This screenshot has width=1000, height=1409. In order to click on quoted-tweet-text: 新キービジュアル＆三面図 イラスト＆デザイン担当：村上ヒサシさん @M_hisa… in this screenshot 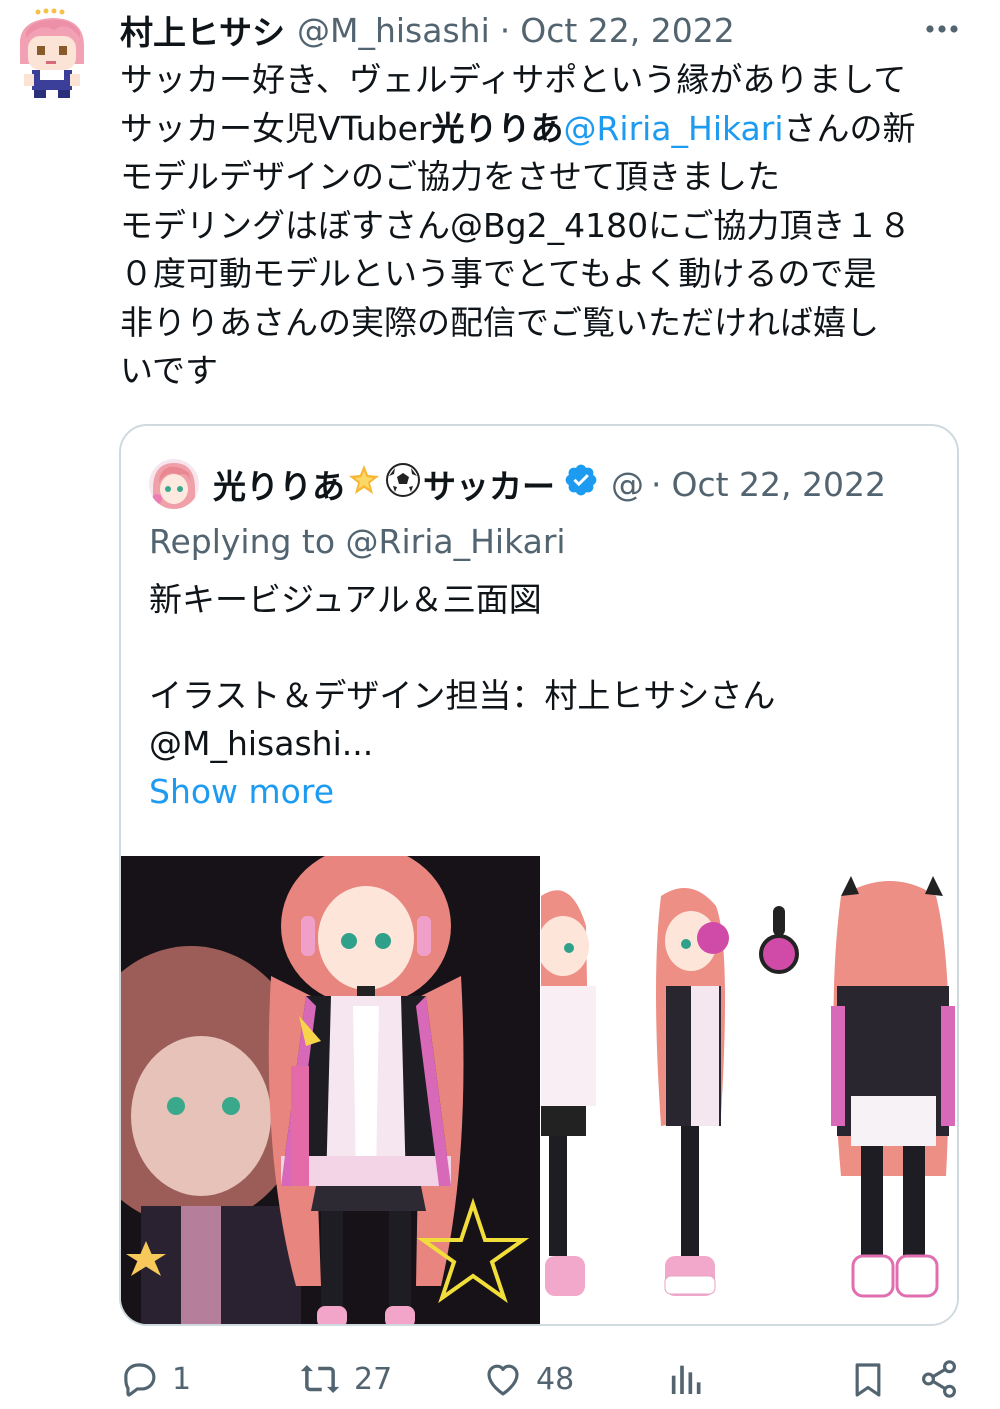, I will do `click(539, 696)`.